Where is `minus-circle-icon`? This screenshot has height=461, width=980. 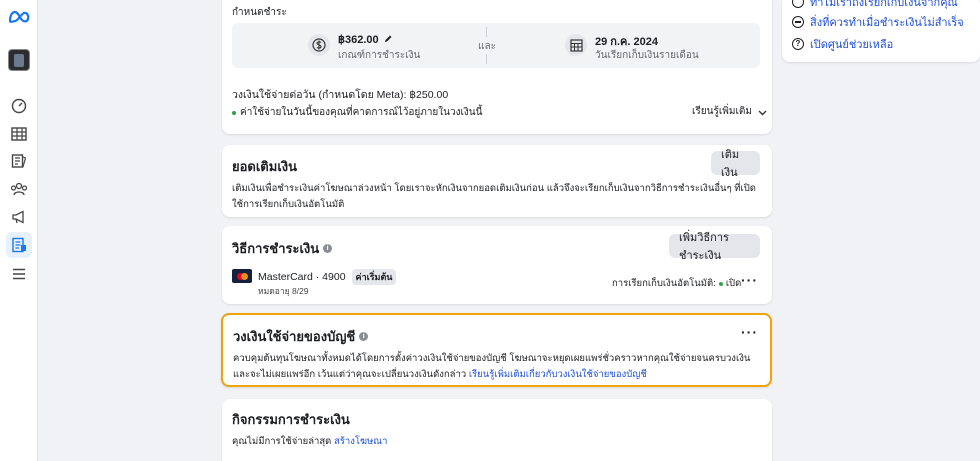 minus-circle-icon is located at coordinates (798, 22).